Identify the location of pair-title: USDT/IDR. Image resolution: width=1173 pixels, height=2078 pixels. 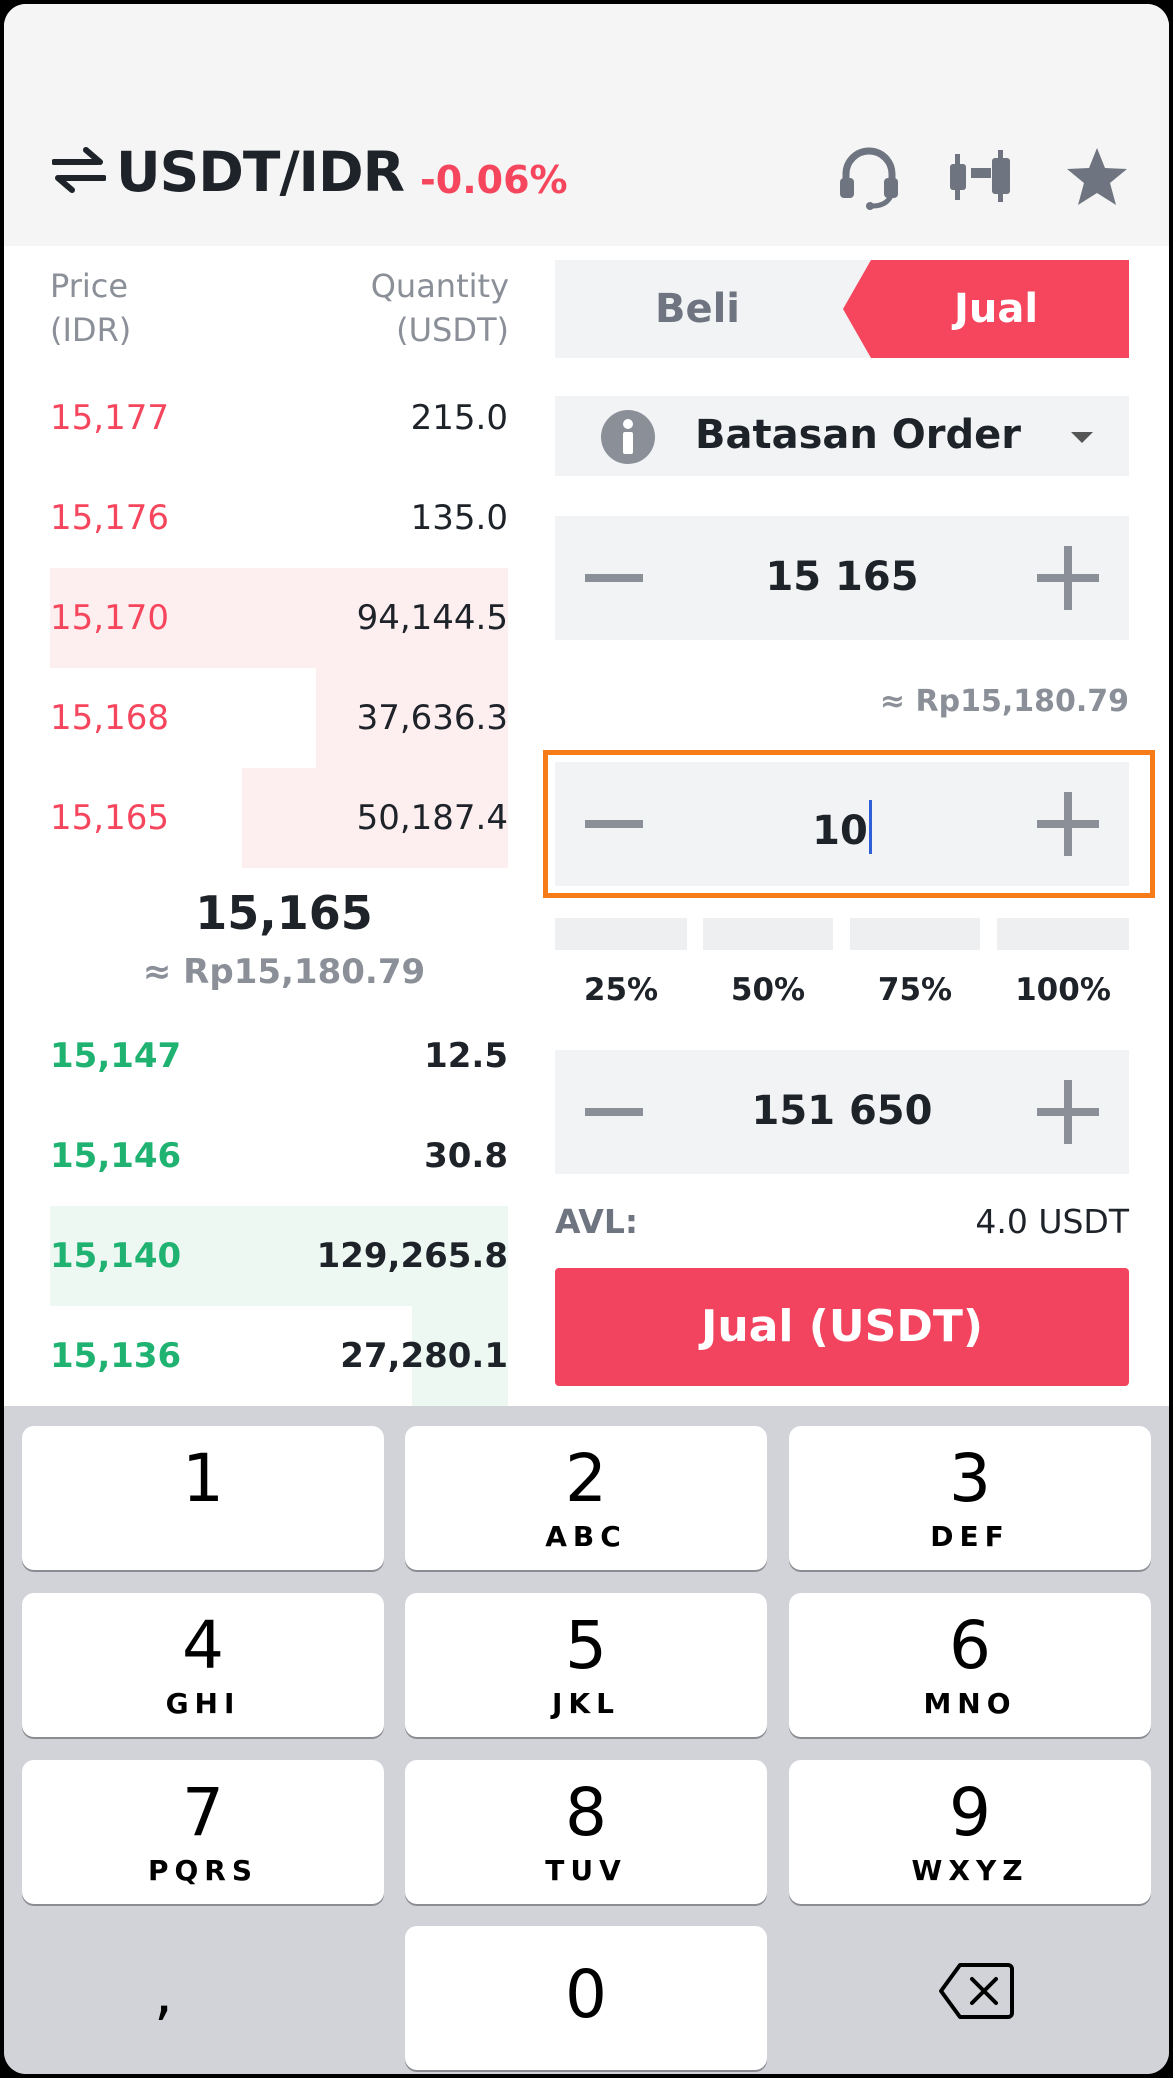
(260, 172).